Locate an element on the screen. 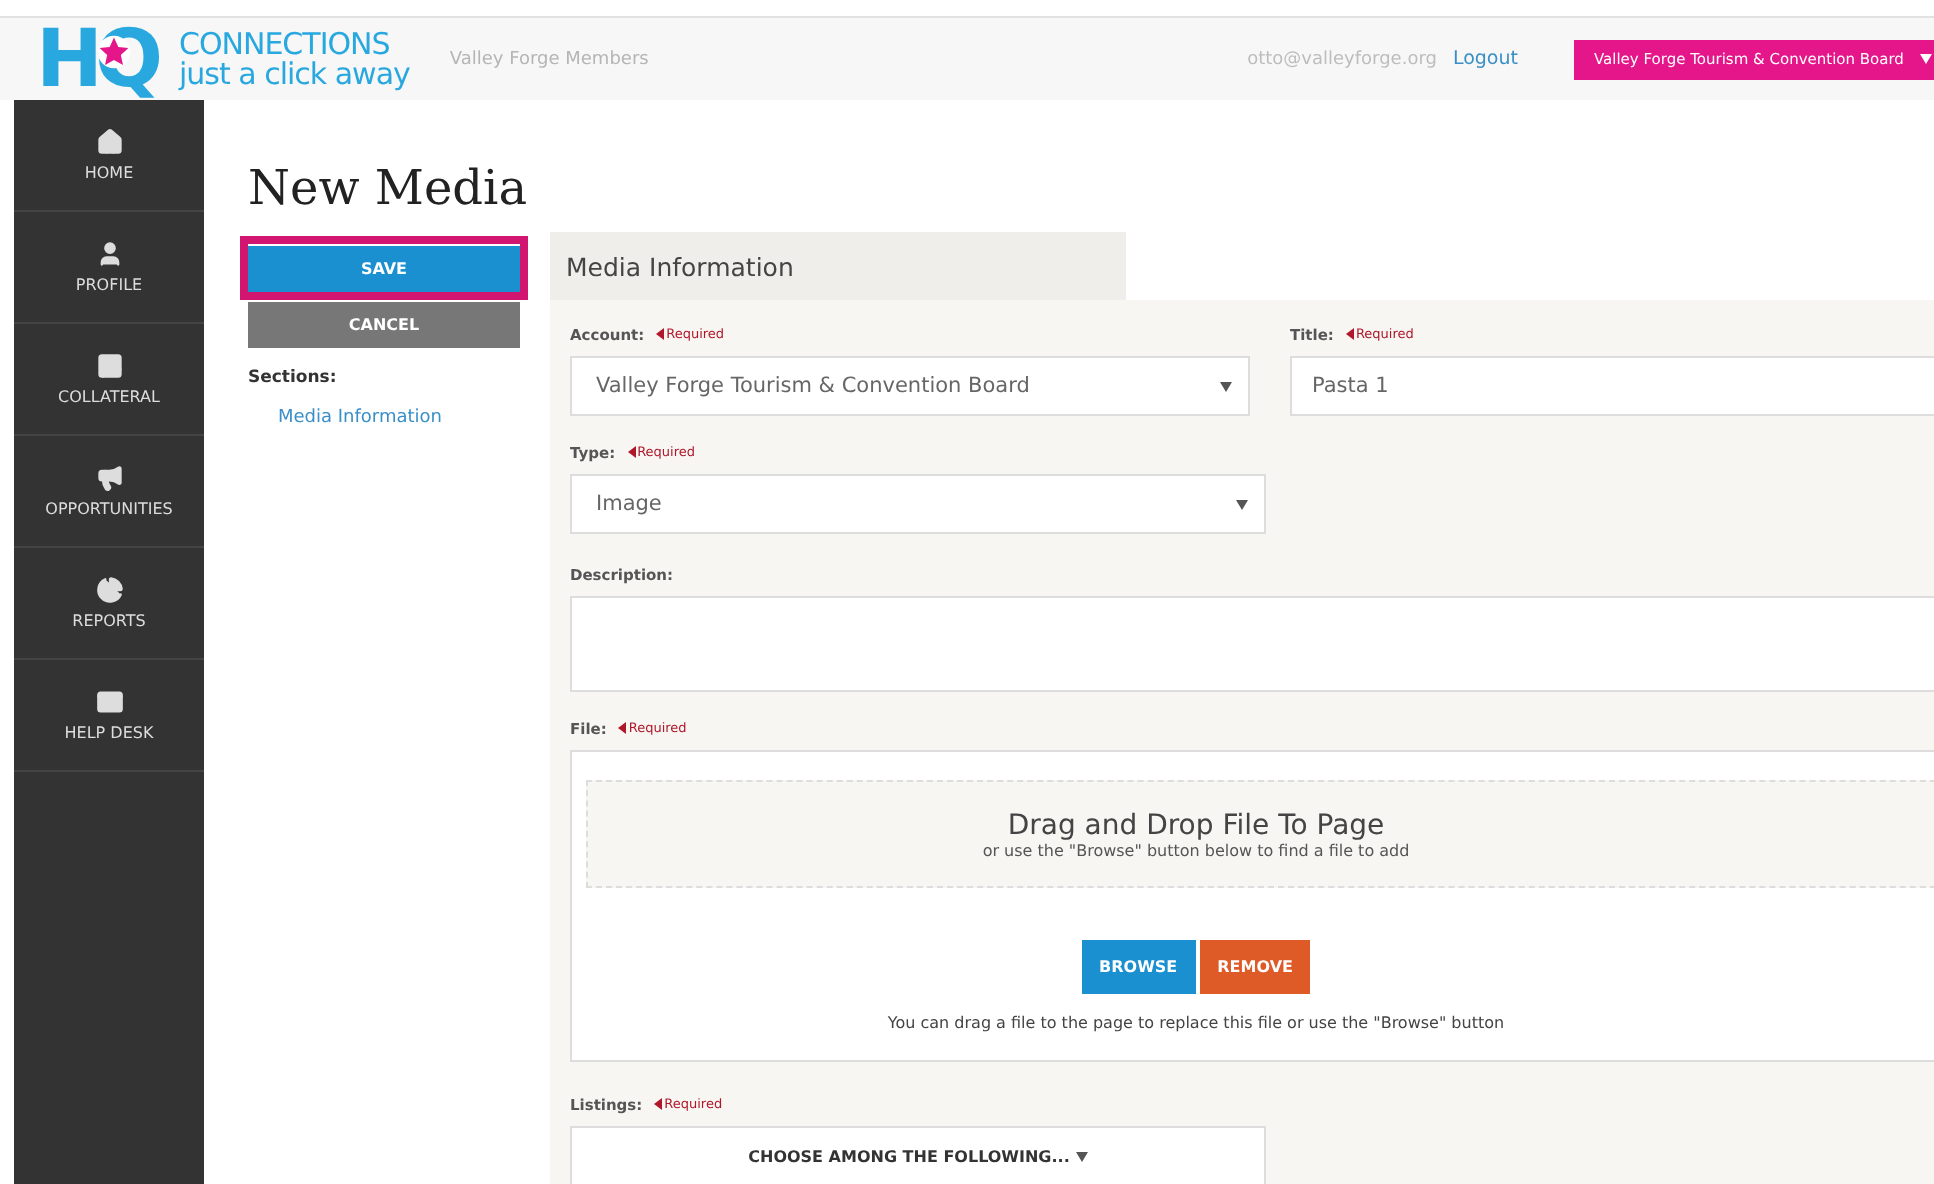 This screenshot has height=1184, width=1934. account-select: Valley Forge Tourism & Convention Board is located at coordinates (910, 386).